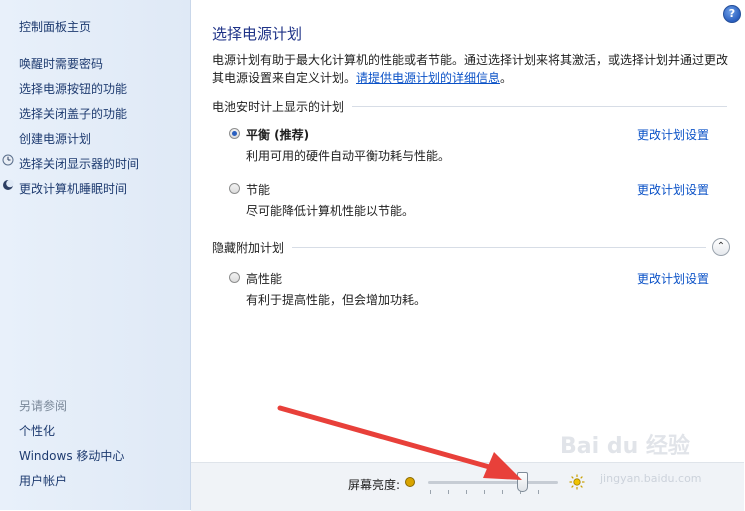 The width and height of the screenshot is (745, 511). Describe the element at coordinates (493, 482) in the screenshot. I see `brightness-slider` at that location.